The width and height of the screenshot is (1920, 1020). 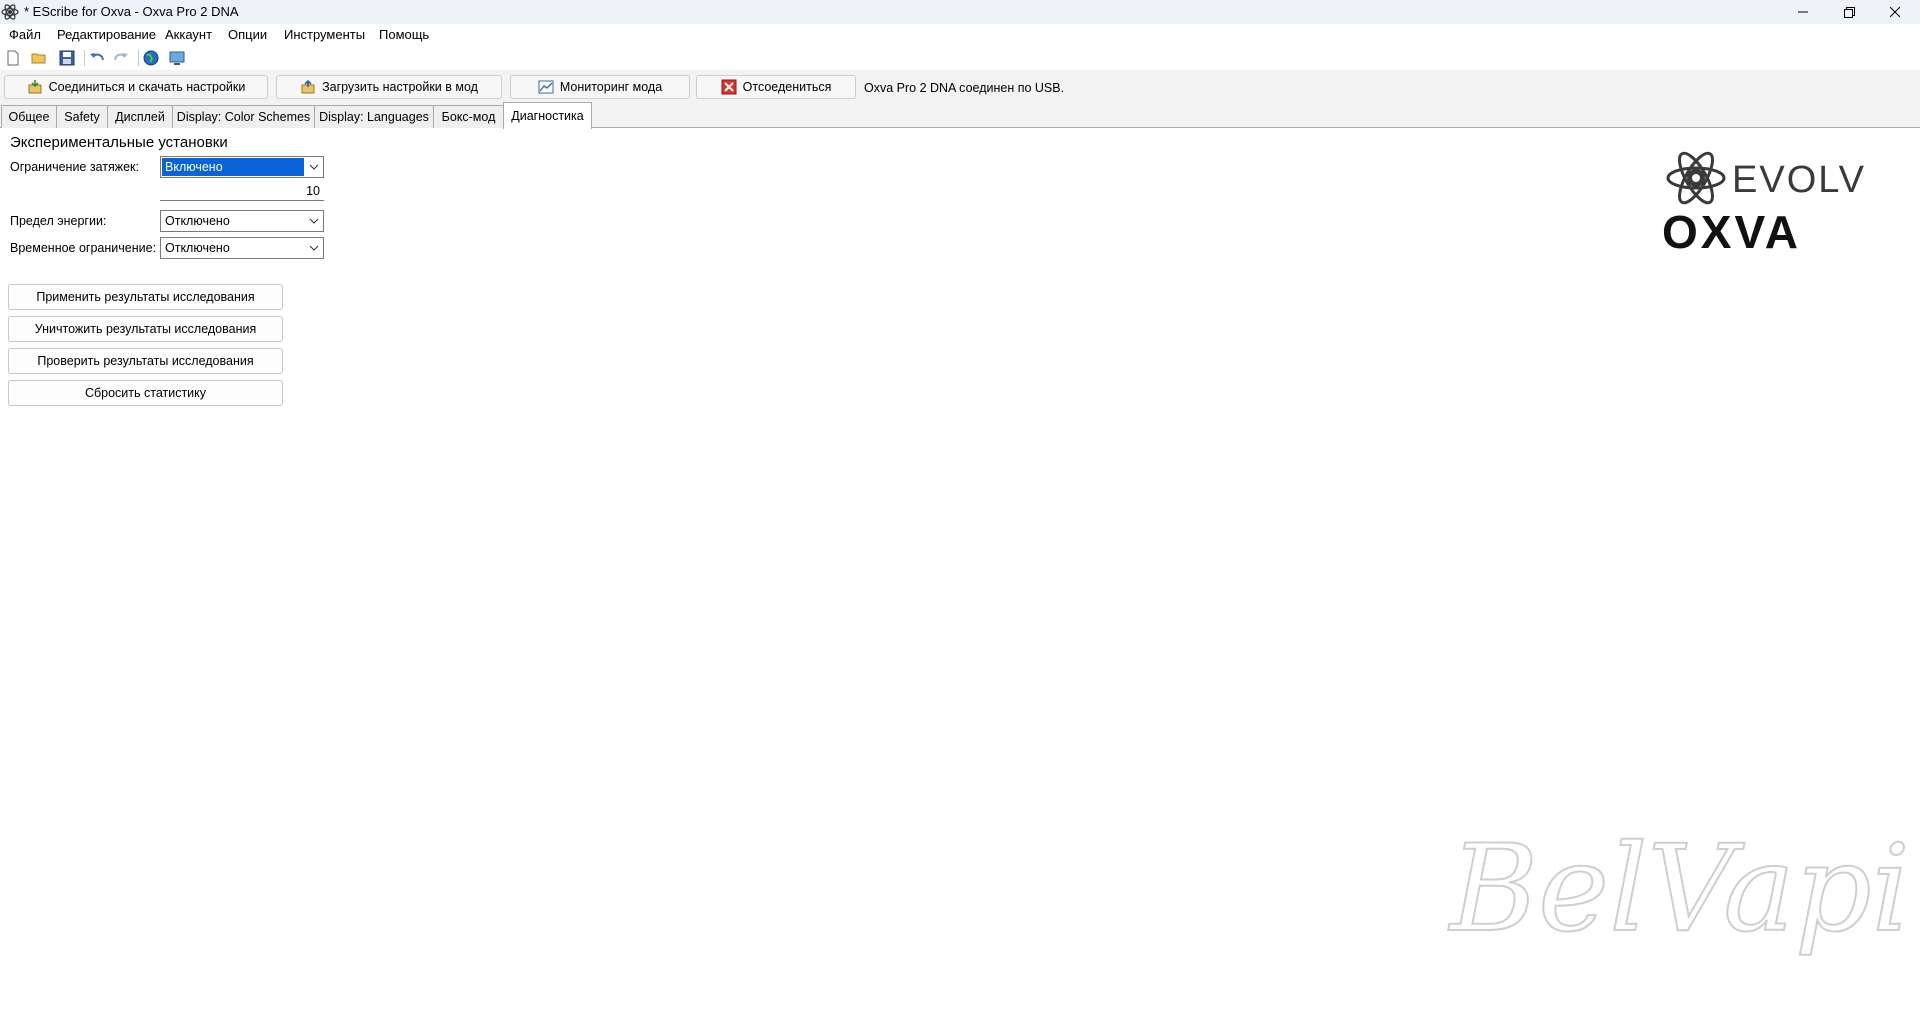 What do you see at coordinates (308, 86) in the screenshot?
I see `upload-icon` at bounding box center [308, 86].